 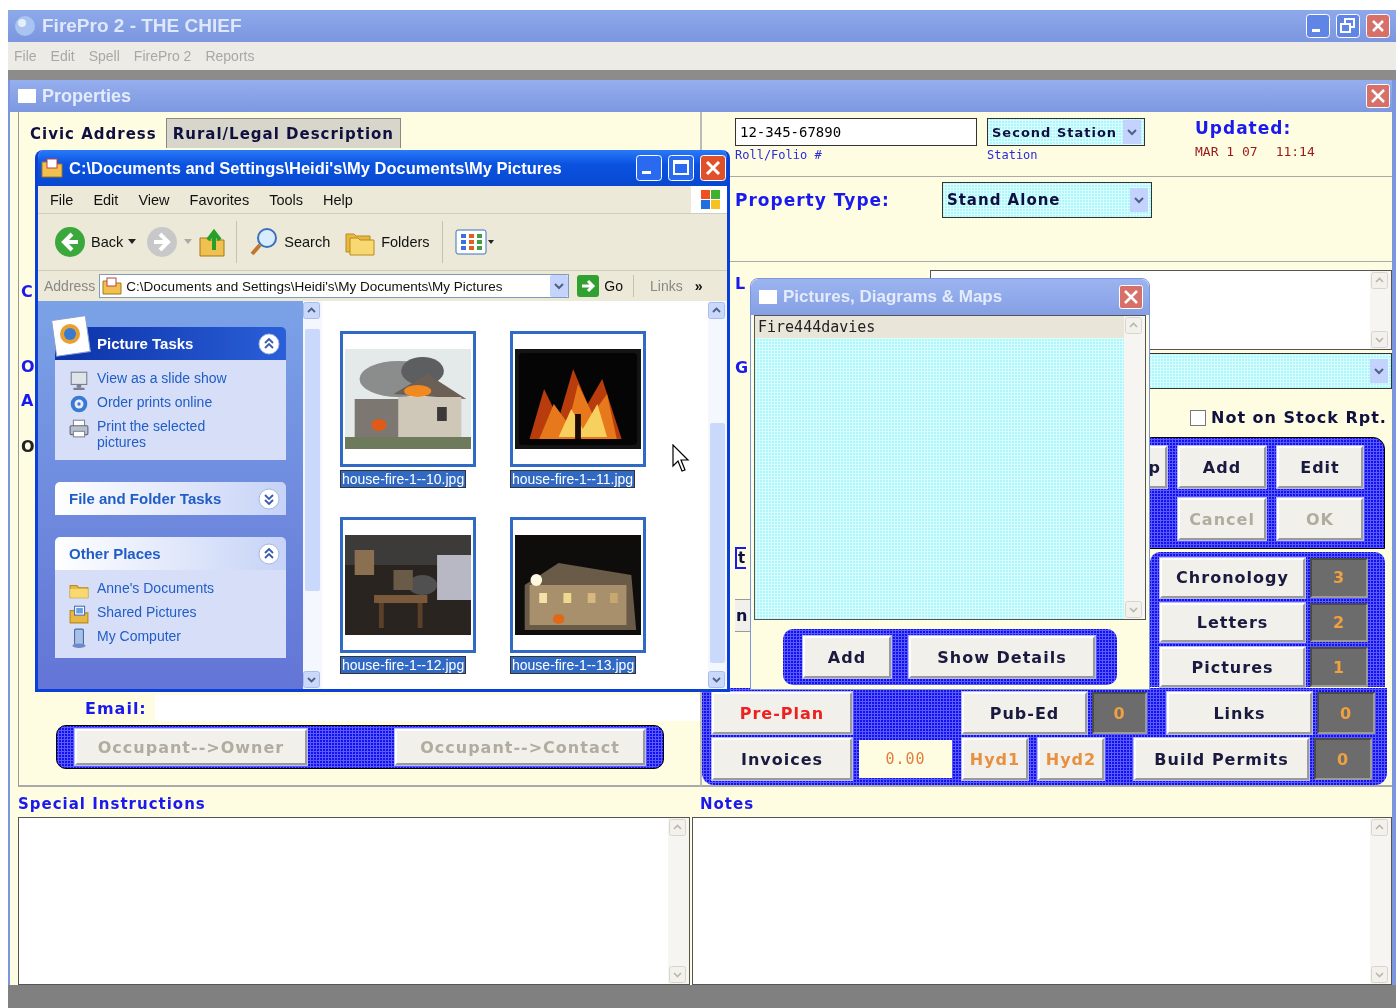 I want to click on folders-button: Folders, so click(x=387, y=242).